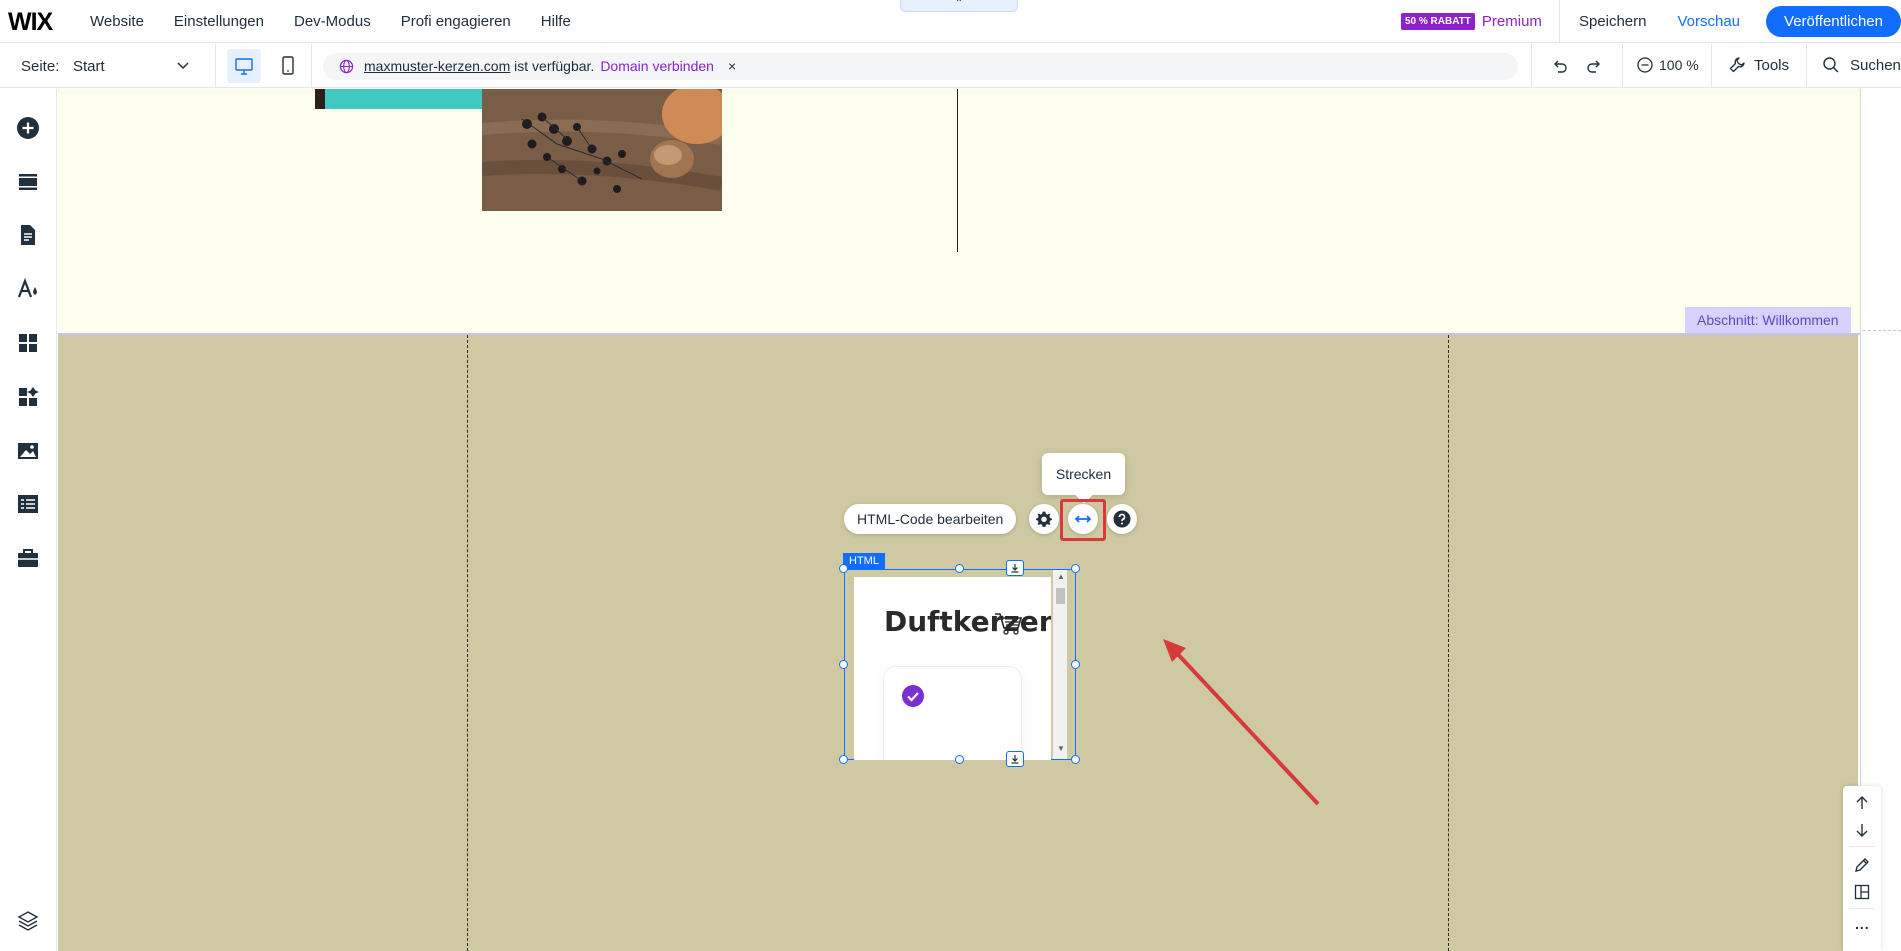 The width and height of the screenshot is (1901, 951). What do you see at coordinates (657, 66) in the screenshot?
I see `connect-domain-link: Domain verbinden` at bounding box center [657, 66].